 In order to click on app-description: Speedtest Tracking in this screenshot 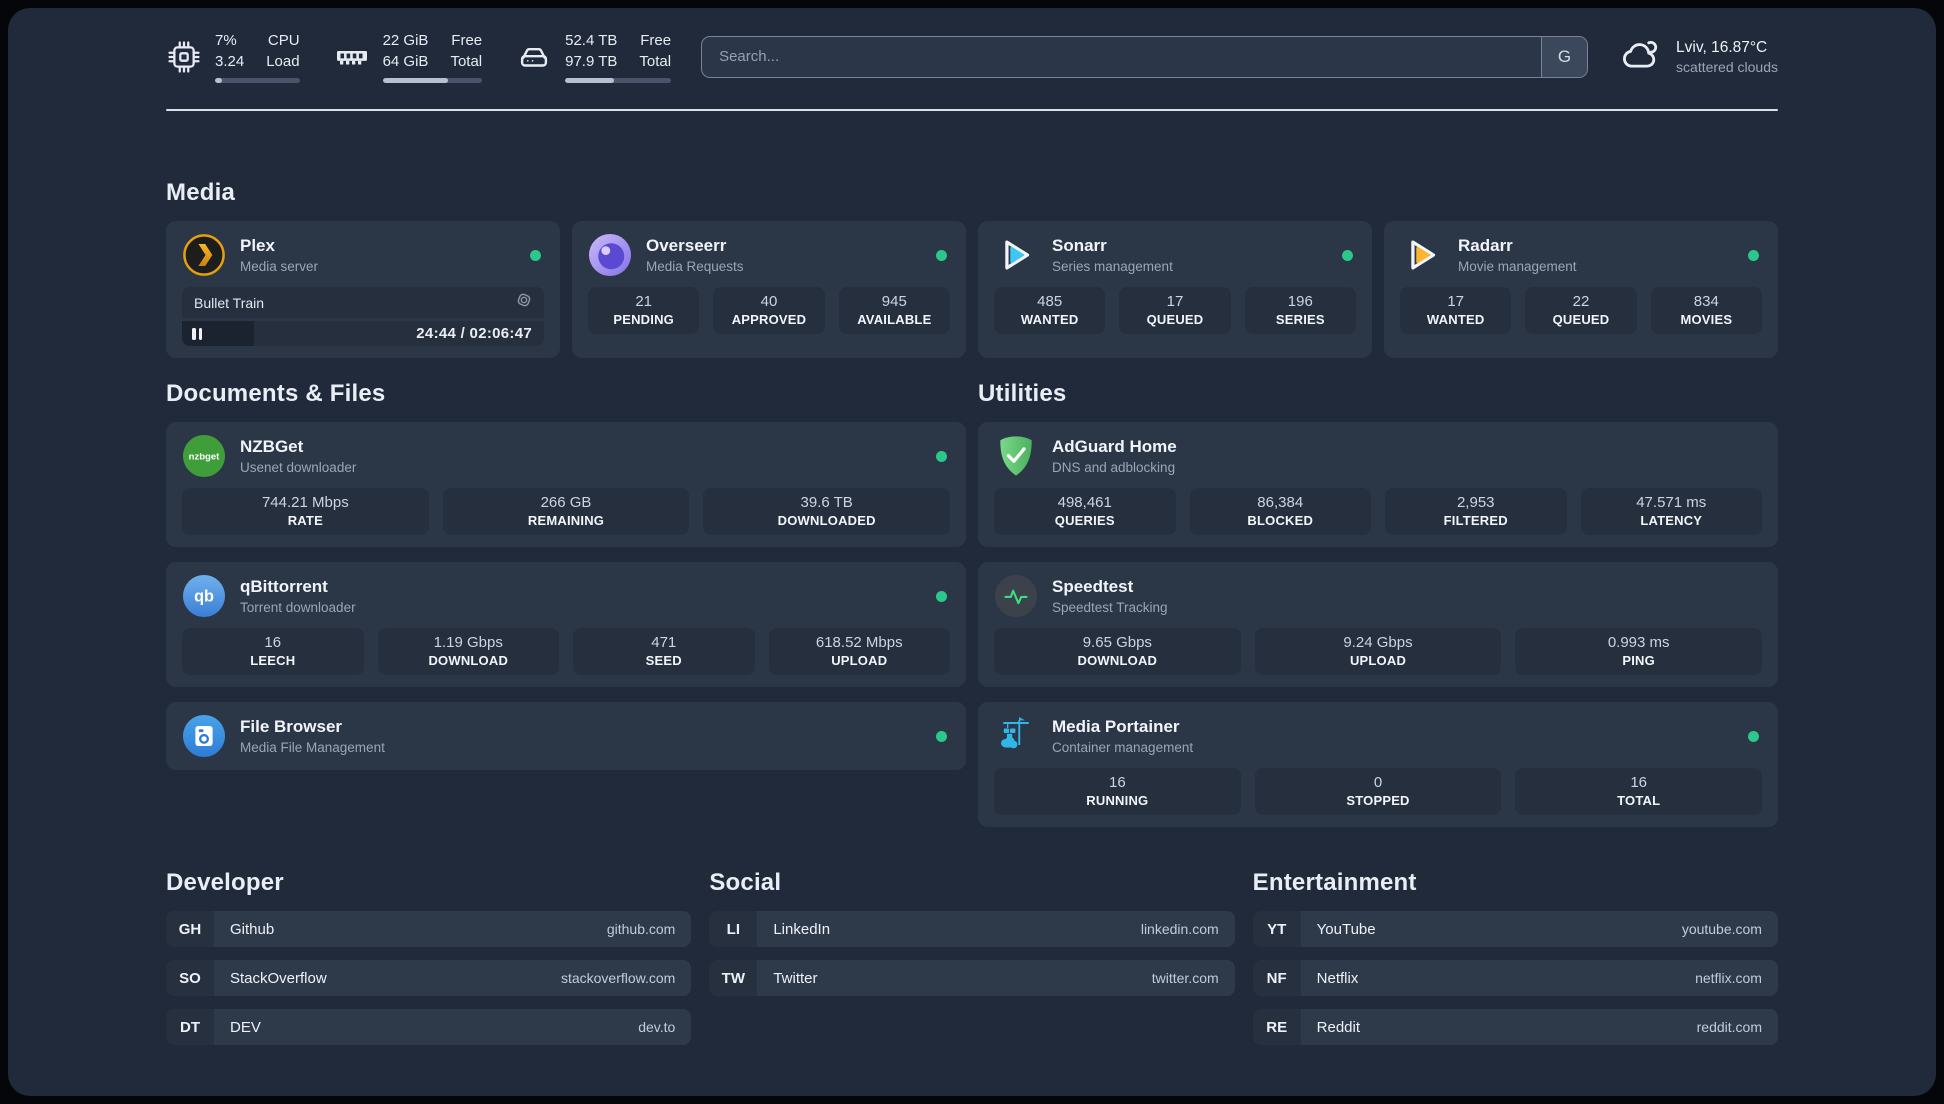, I will do `click(1110, 607)`.